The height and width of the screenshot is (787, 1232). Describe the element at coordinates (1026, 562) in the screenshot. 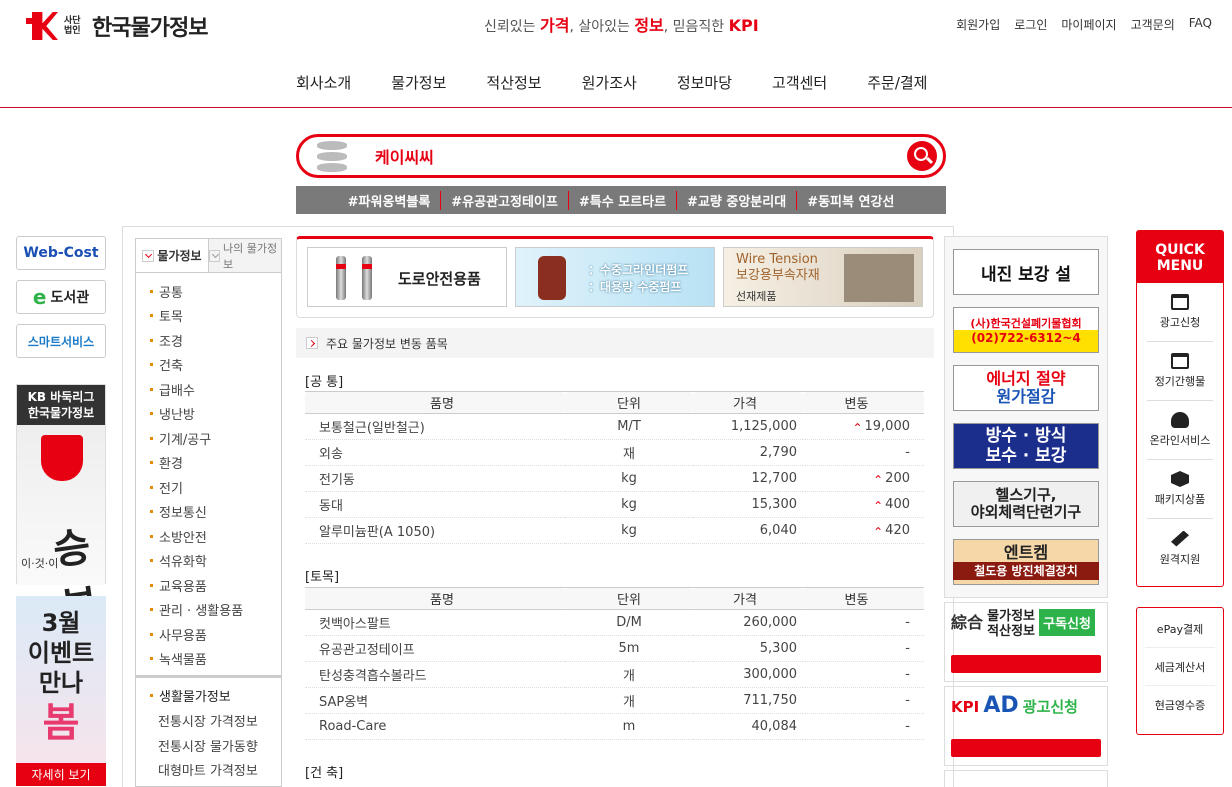

I see `ad-banner: 엔트켐 철도용 방진체결장치` at that location.